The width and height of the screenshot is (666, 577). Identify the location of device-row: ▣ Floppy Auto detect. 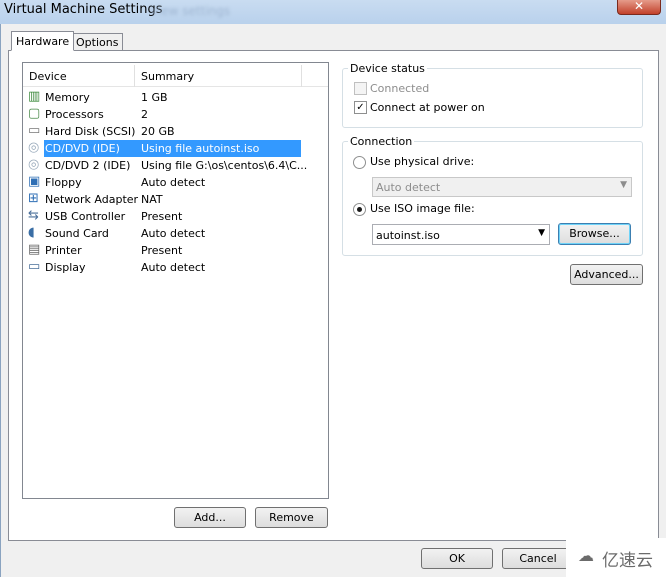
(175, 182).